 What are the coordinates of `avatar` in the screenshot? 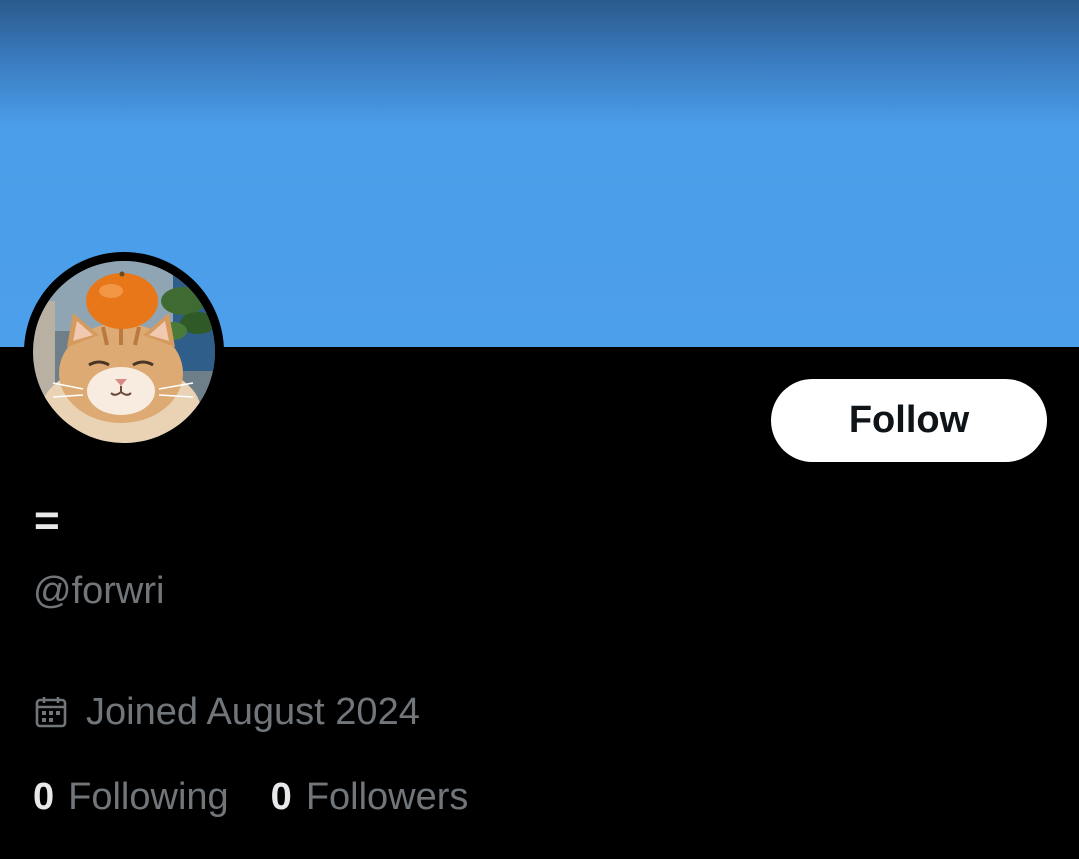 It's located at (124, 352).